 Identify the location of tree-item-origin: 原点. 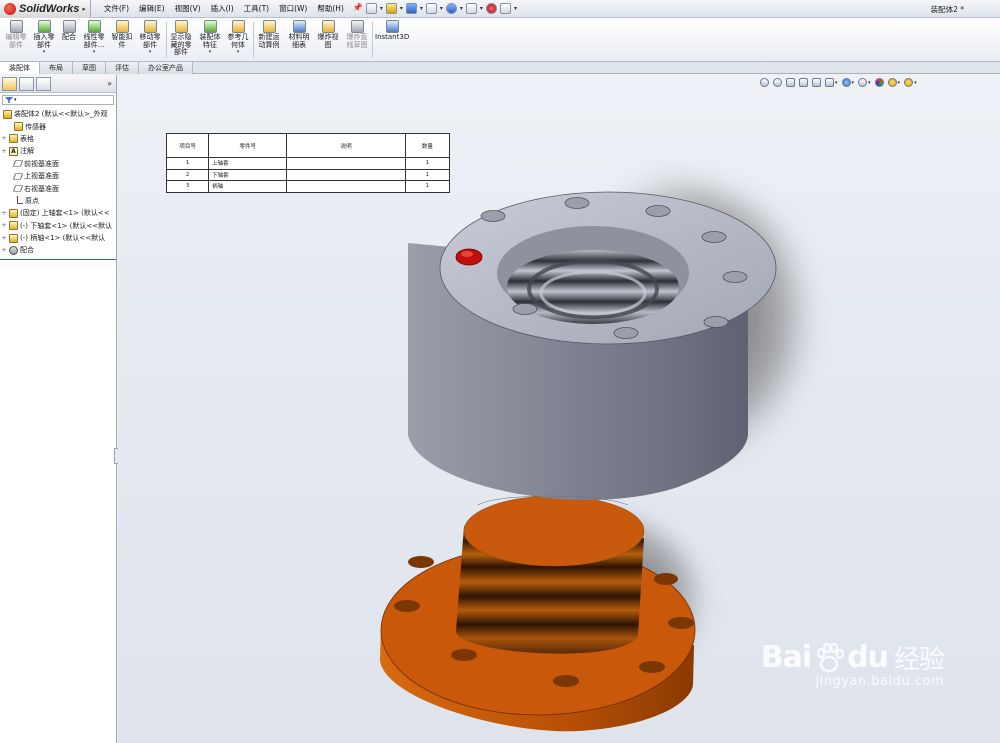
(58, 201).